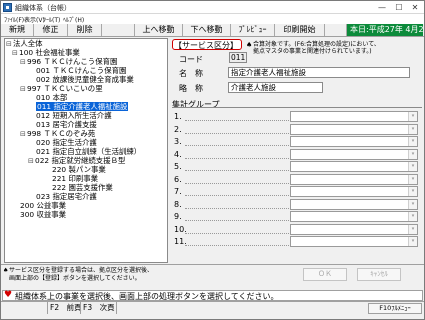  Describe the element at coordinates (212, 7) in the screenshot. I see `title-bar: 組織体系（台帳） — ☐ ✕` at that location.